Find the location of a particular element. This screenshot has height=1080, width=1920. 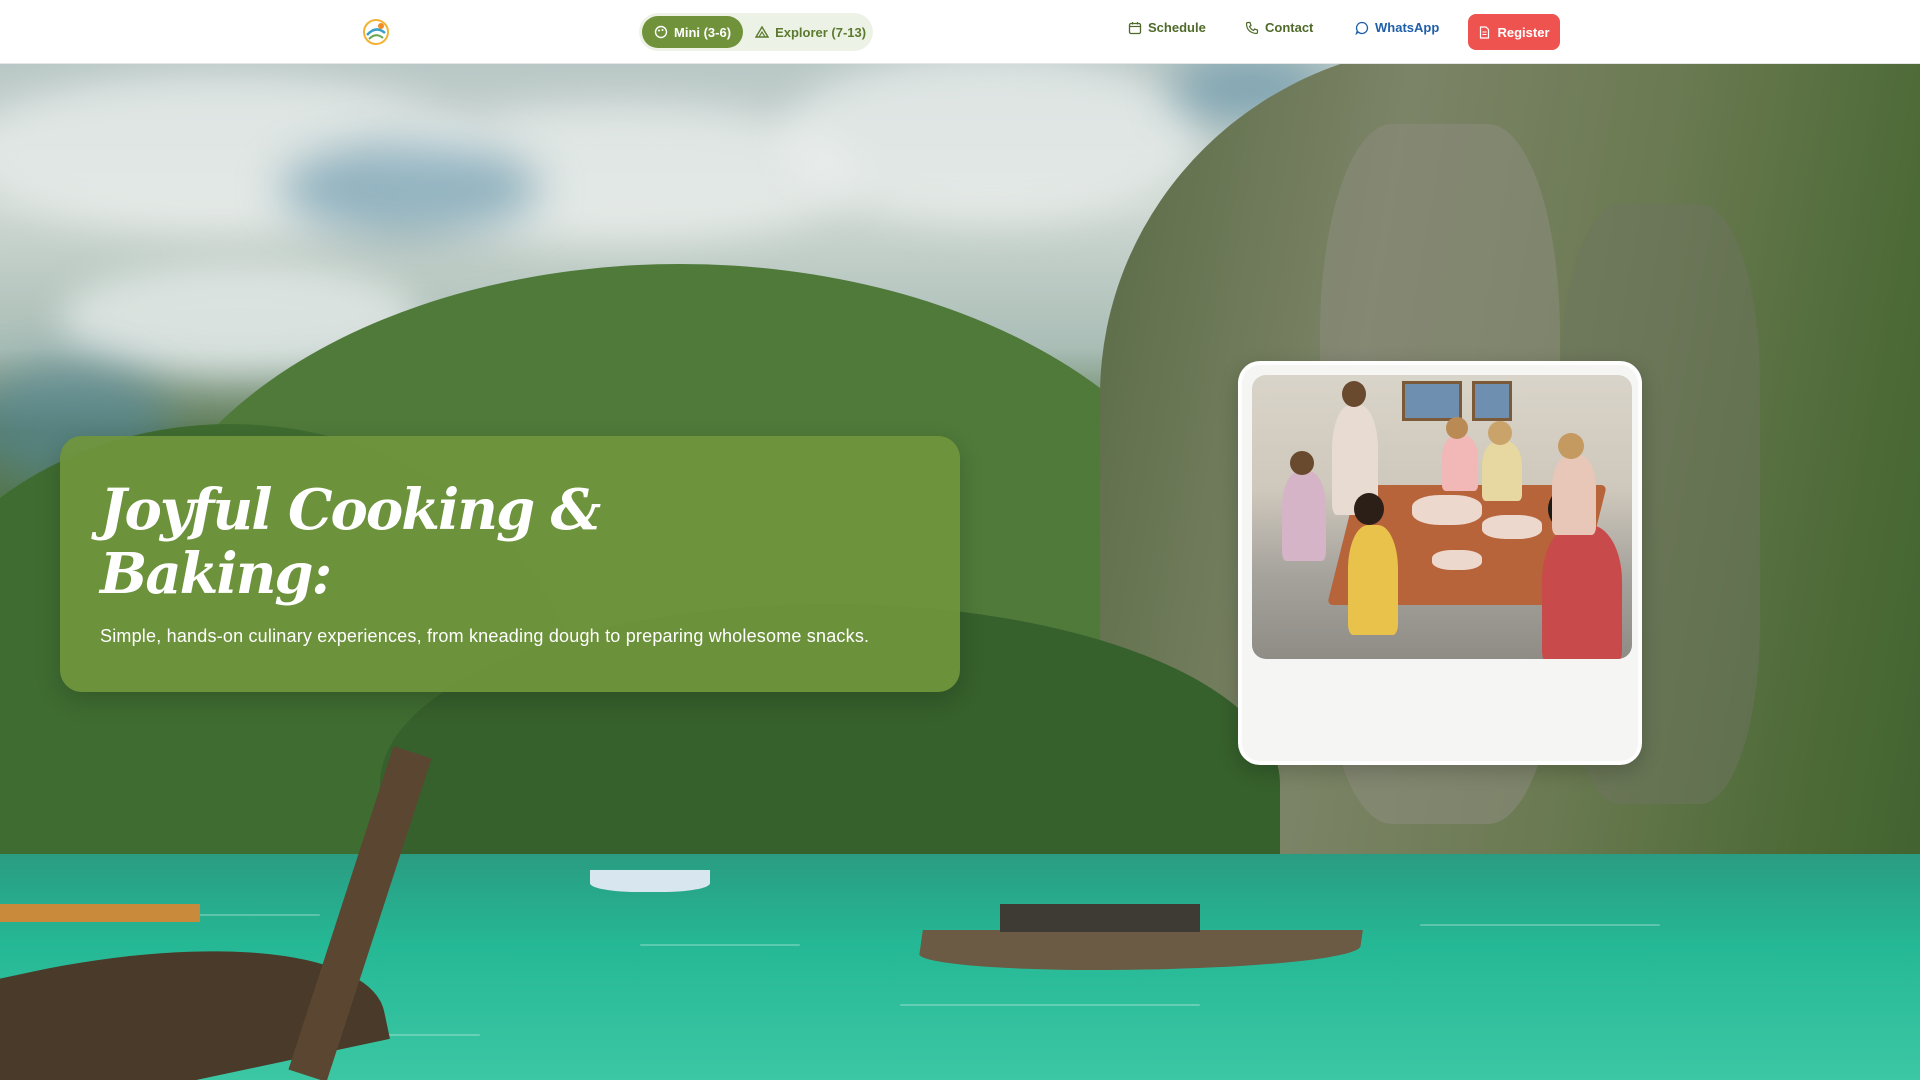

age-tab-mini-label: Mini (3-6) is located at coordinates (703, 32).